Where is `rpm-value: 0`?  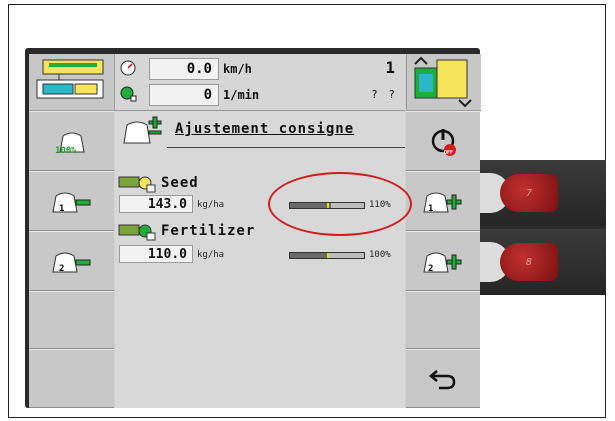
rpm-value: 0 is located at coordinates (207, 95).